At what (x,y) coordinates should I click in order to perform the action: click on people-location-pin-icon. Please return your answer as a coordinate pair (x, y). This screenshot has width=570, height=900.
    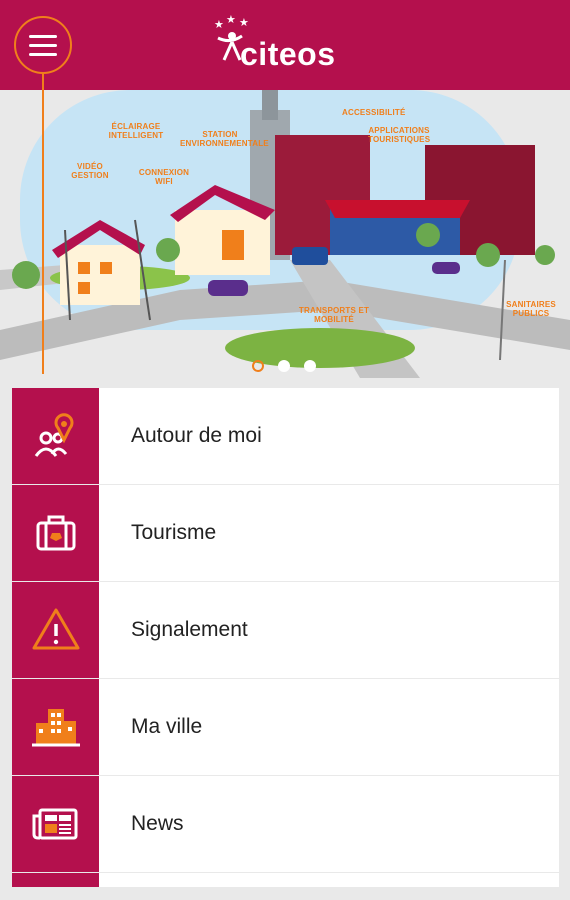
    Looking at the image, I should click on (53, 435).